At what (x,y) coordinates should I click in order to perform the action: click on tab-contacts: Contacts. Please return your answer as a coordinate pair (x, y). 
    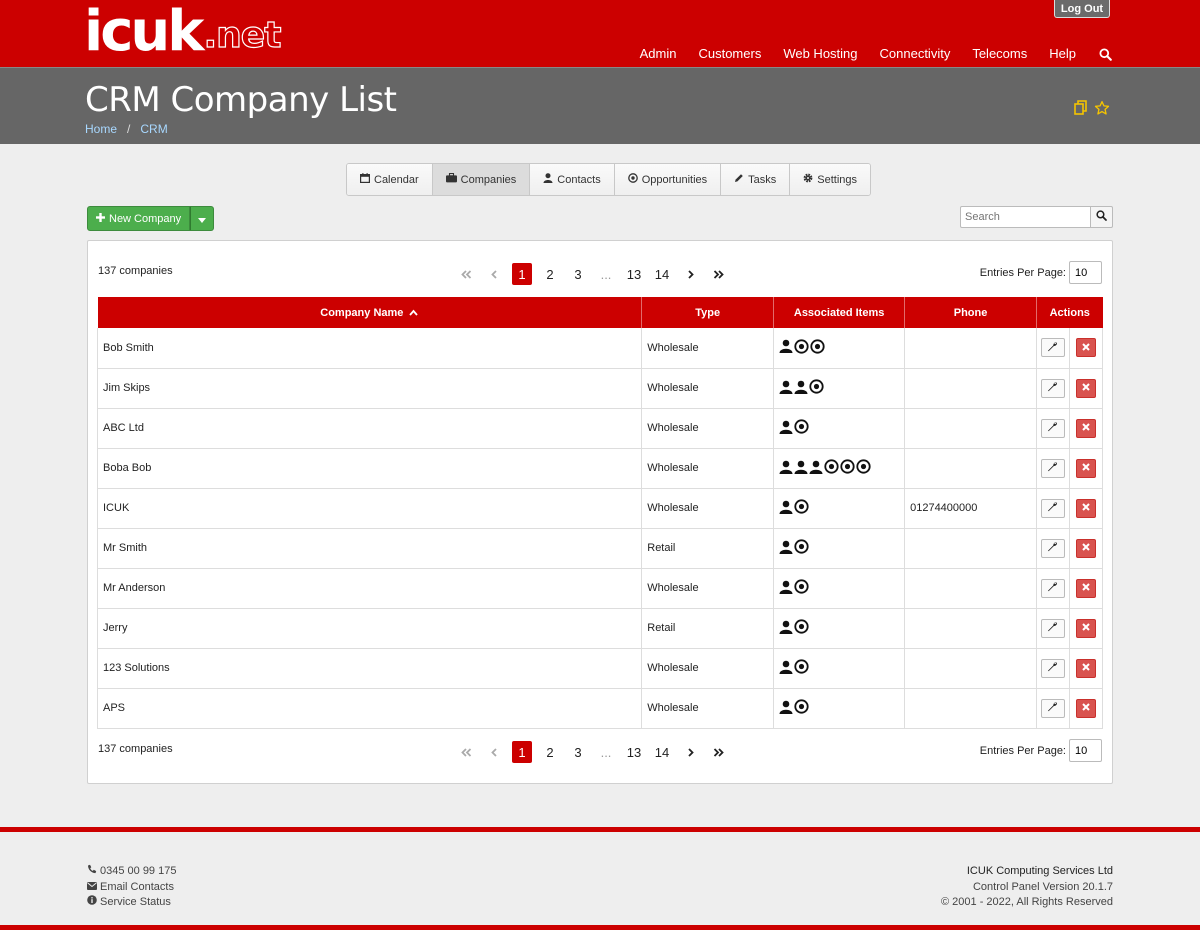
    Looking at the image, I should click on (572, 179).